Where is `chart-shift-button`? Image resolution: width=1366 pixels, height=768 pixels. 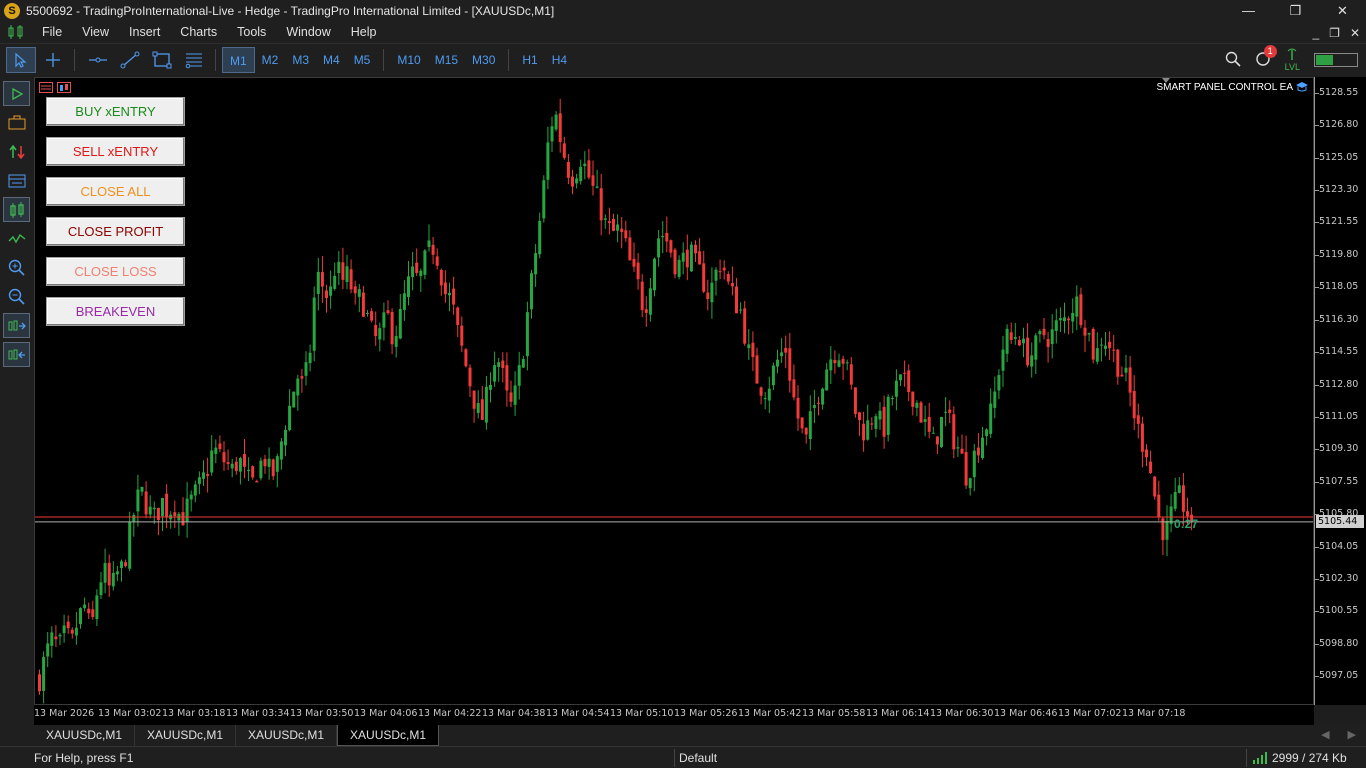
chart-shift-button is located at coordinates (16, 354).